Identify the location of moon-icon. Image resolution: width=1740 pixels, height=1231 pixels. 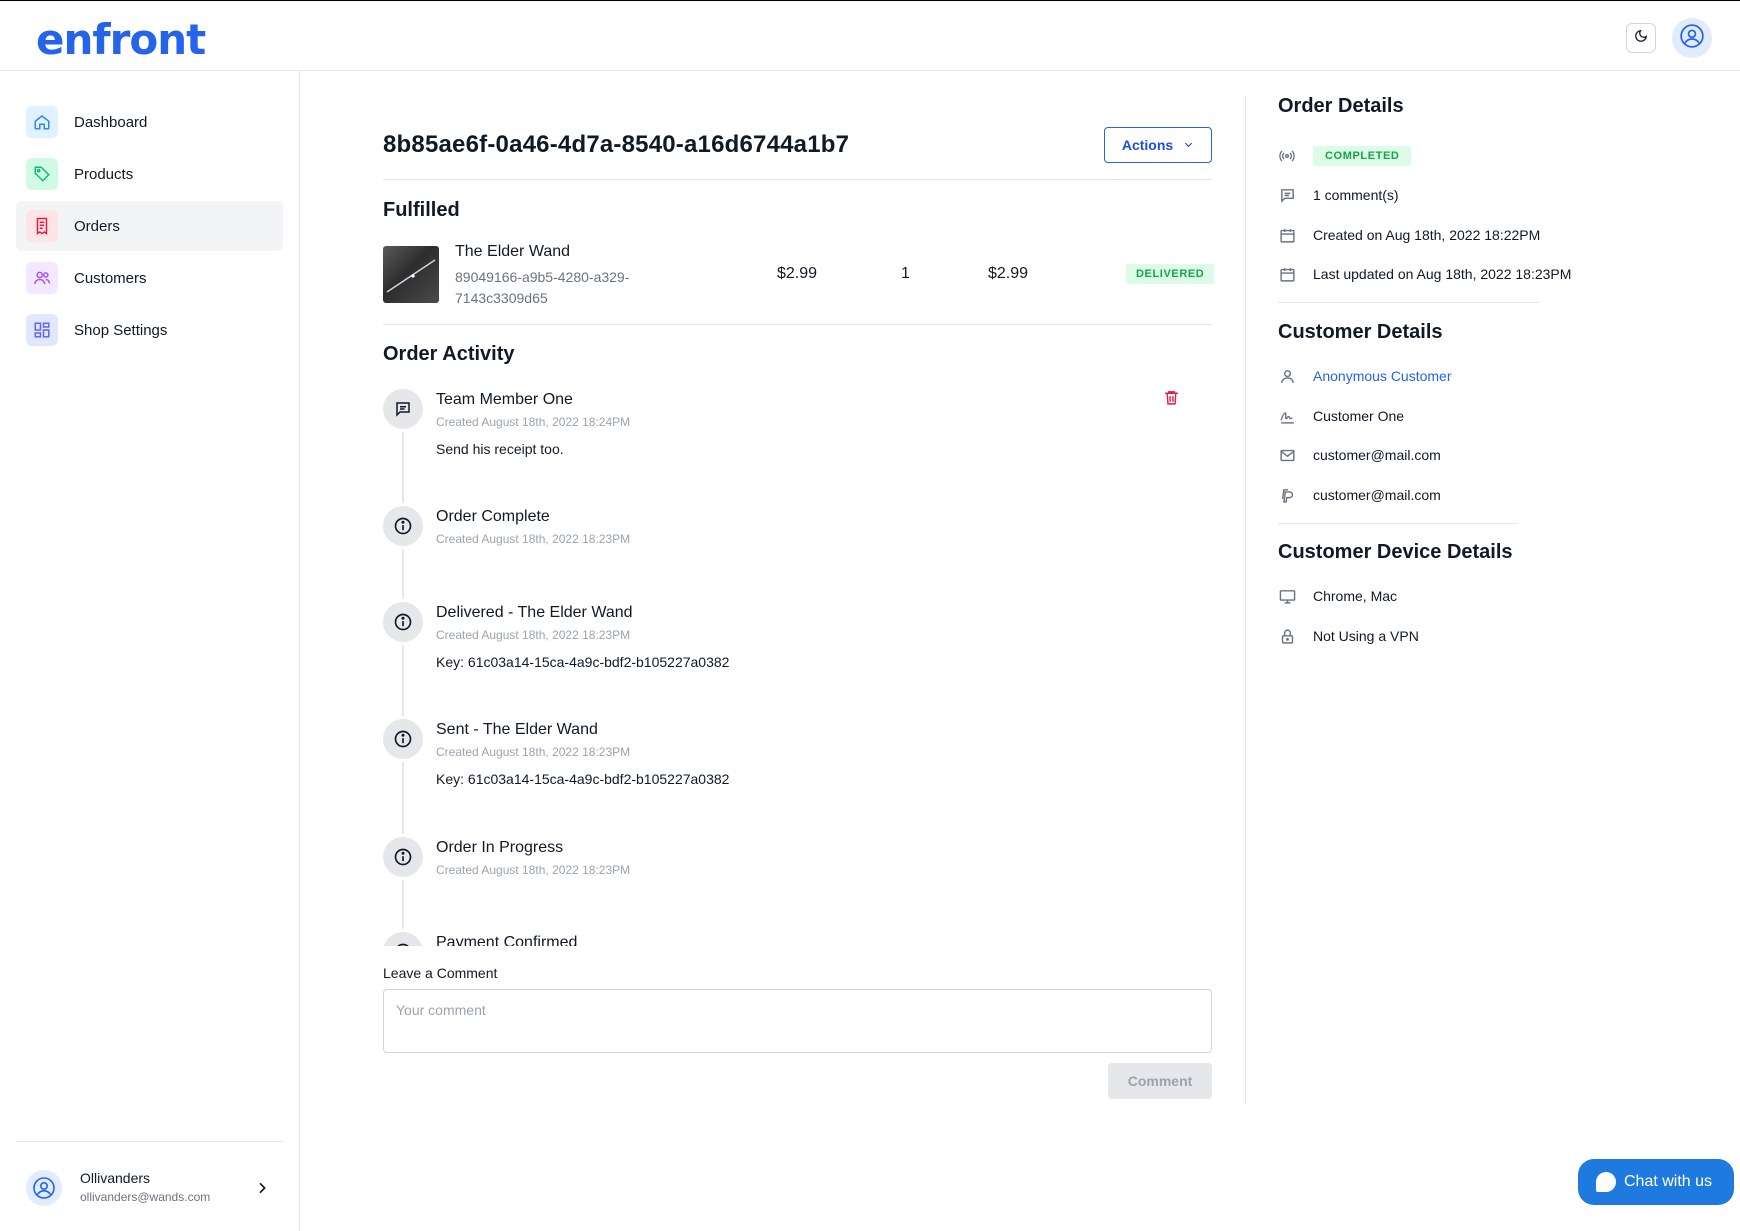
(1641, 38).